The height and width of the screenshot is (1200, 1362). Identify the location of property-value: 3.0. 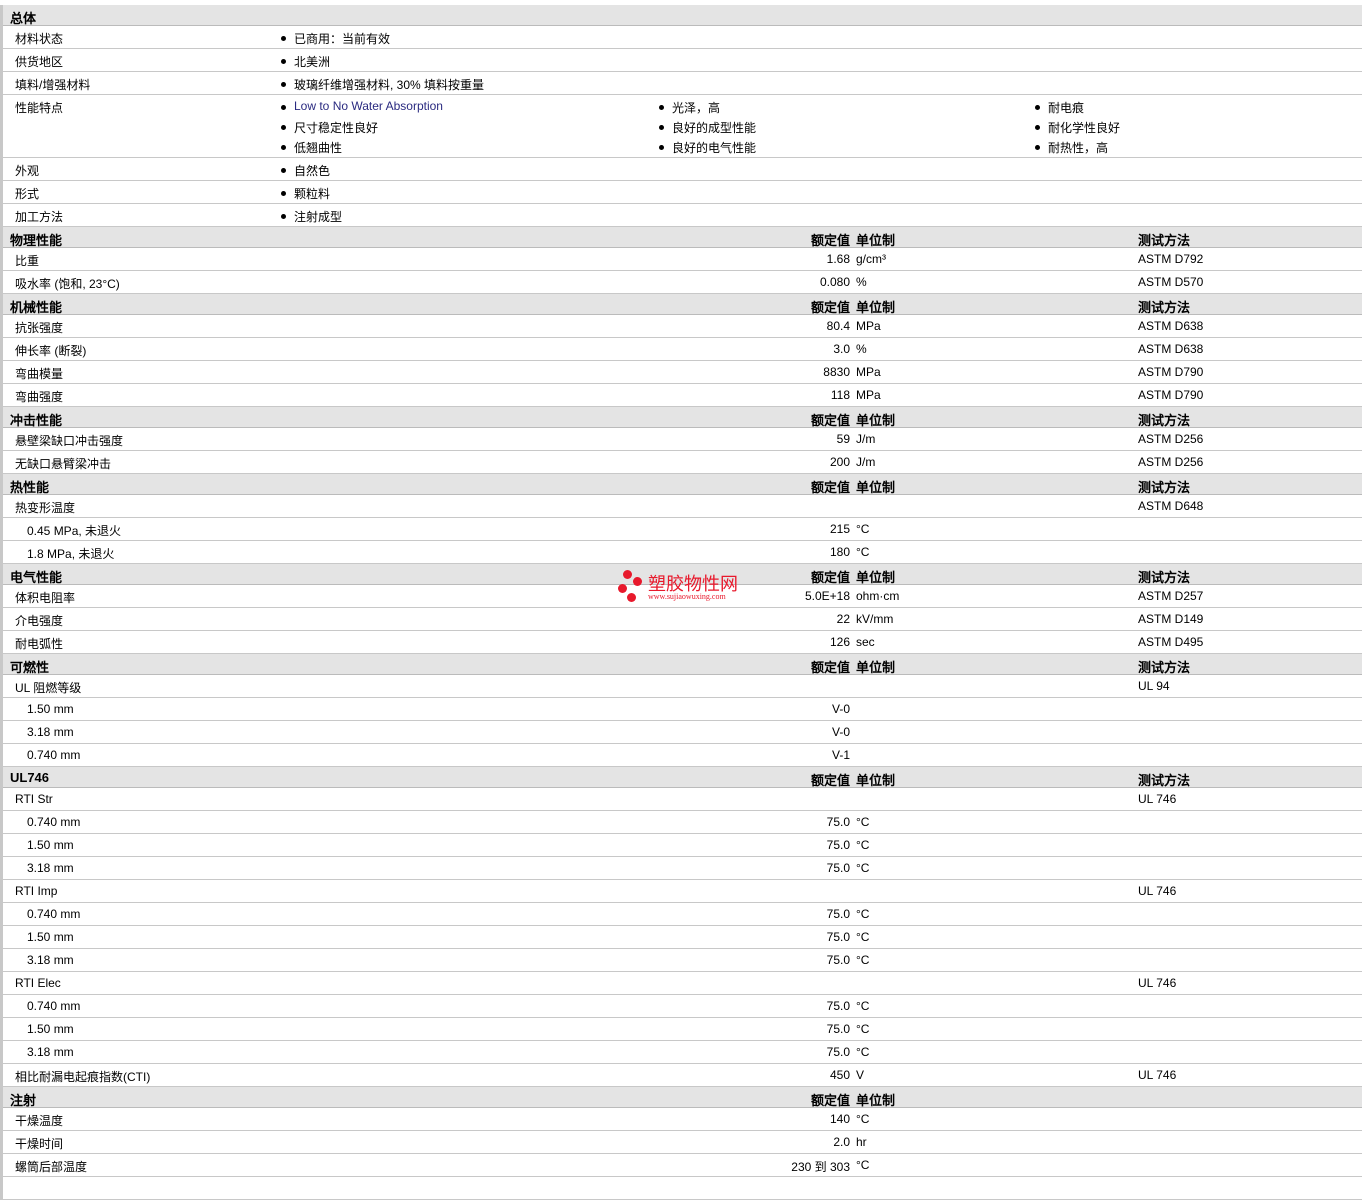
(841, 349).